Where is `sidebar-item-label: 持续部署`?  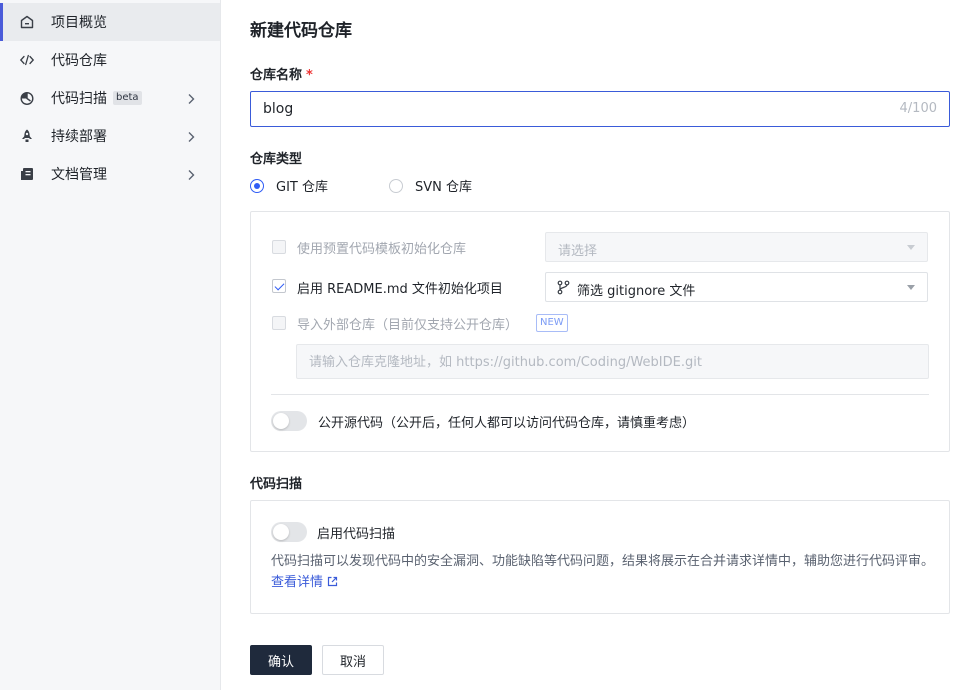
sidebar-item-label: 持续部署 is located at coordinates (79, 137).